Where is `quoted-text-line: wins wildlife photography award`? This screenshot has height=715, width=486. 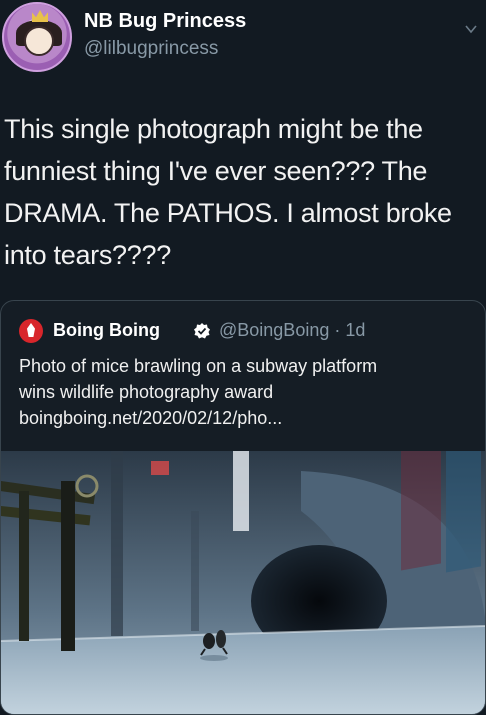
quoted-text-line: wins wildlife photography award is located at coordinates (146, 392).